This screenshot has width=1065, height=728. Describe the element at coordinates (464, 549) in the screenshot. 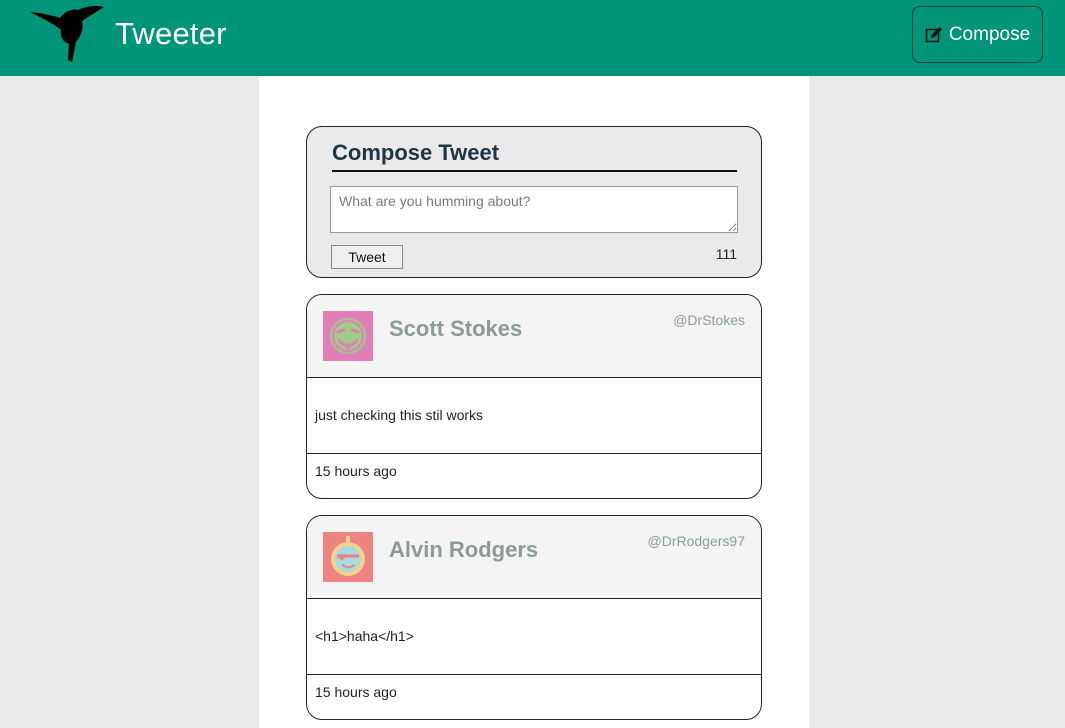

I see `user-name: Alvin Rodgers` at that location.